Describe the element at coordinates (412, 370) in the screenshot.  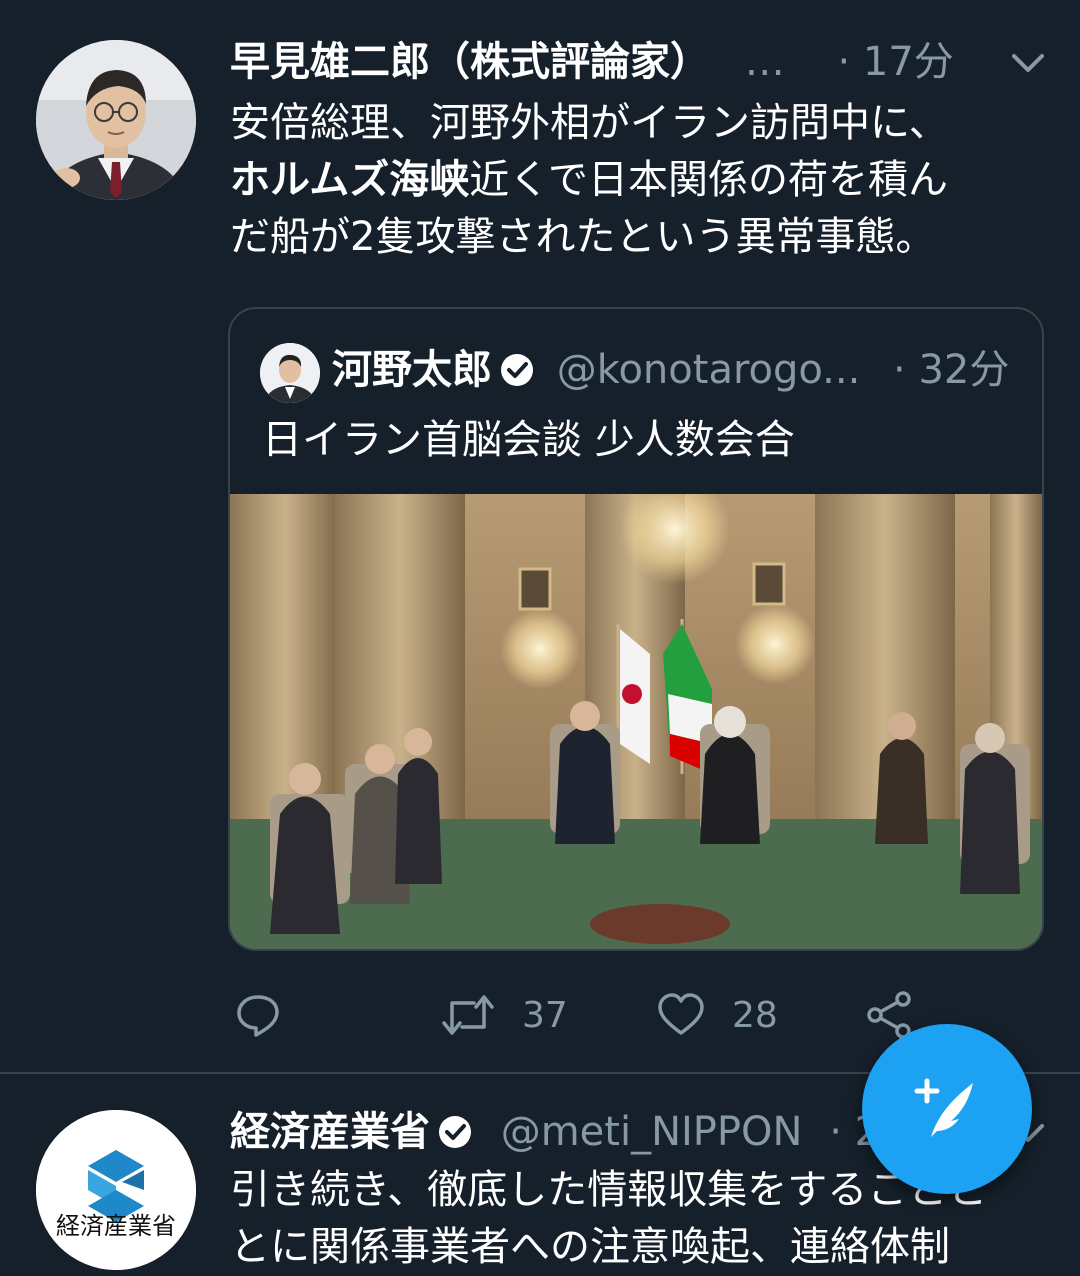
I see `quote-author-name: 河野太郎` at that location.